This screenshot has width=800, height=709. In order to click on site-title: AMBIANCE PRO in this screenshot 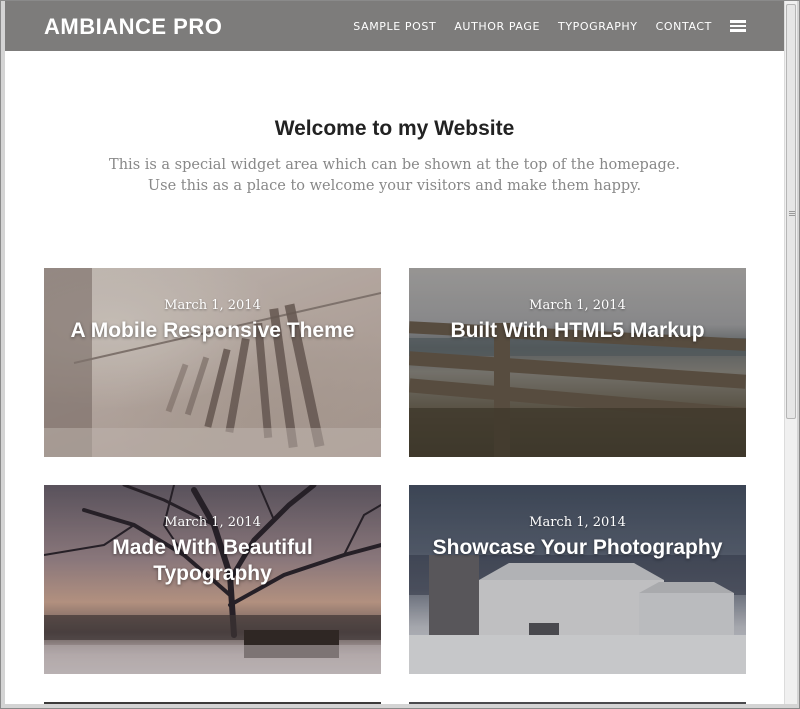, I will do `click(133, 27)`.